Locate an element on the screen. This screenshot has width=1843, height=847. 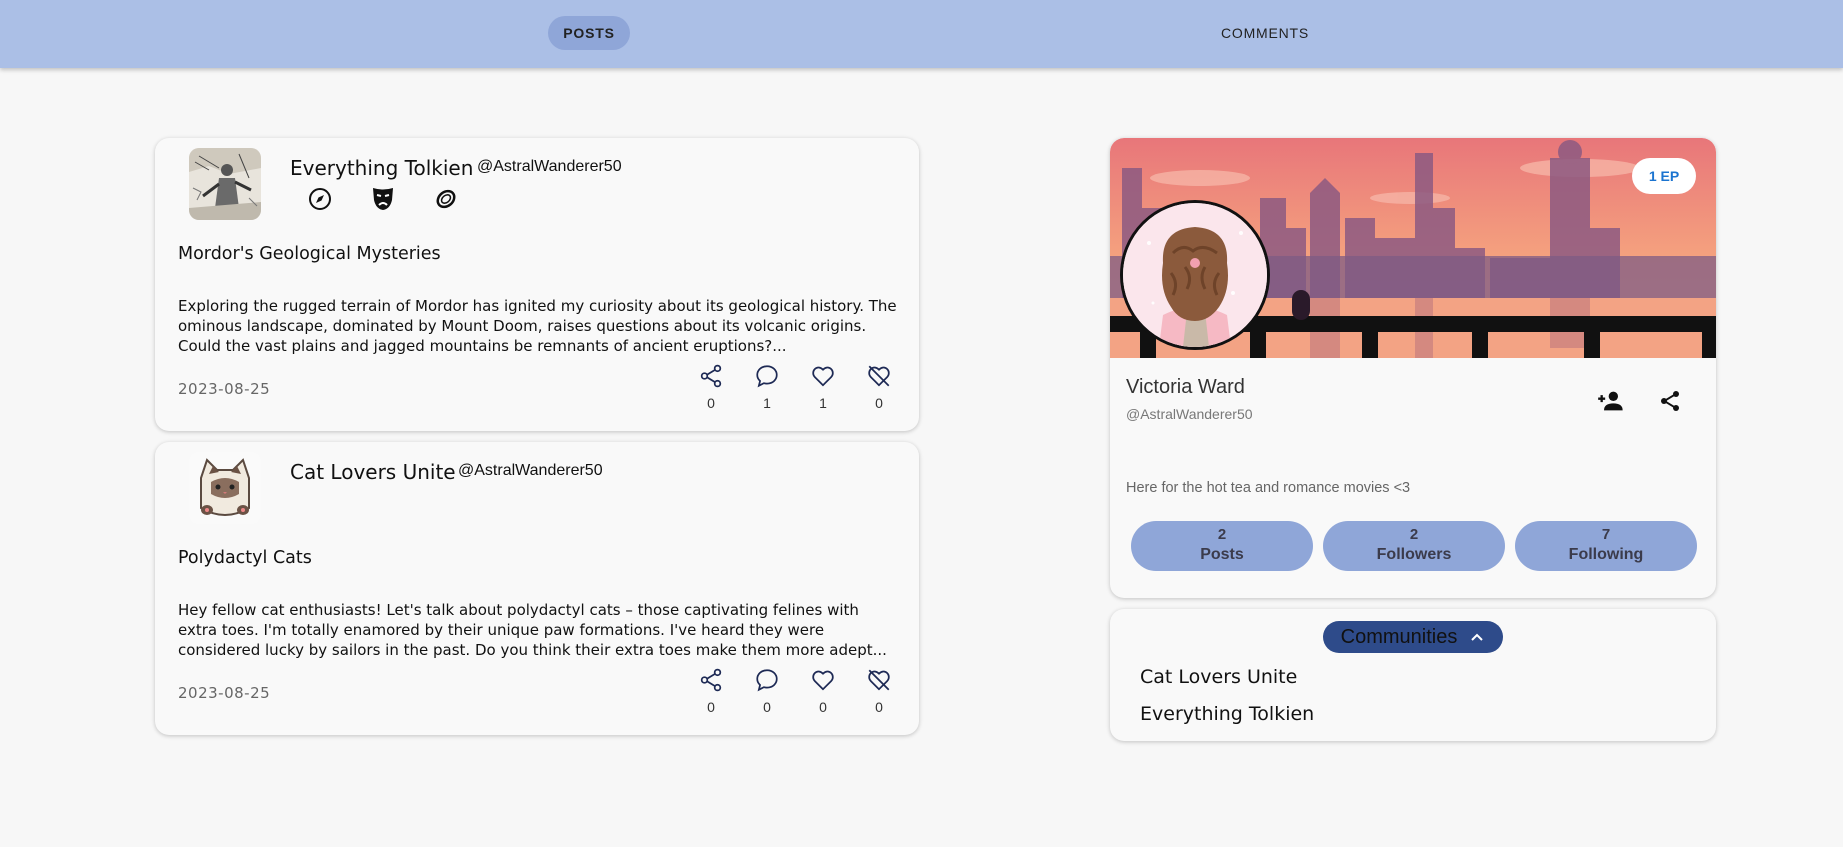
communities-label: Communities is located at coordinates (1399, 637).